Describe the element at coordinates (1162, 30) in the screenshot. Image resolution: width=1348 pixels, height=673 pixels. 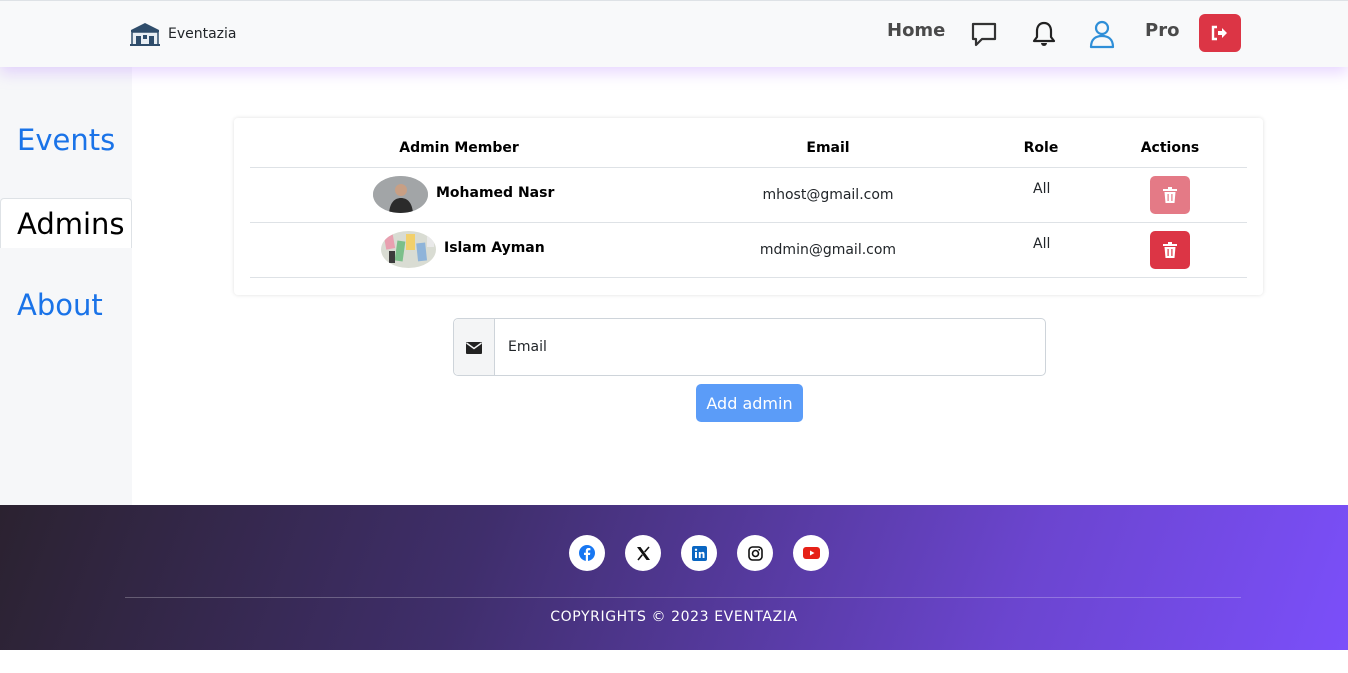
I see `nav-pro-link: Pro` at that location.